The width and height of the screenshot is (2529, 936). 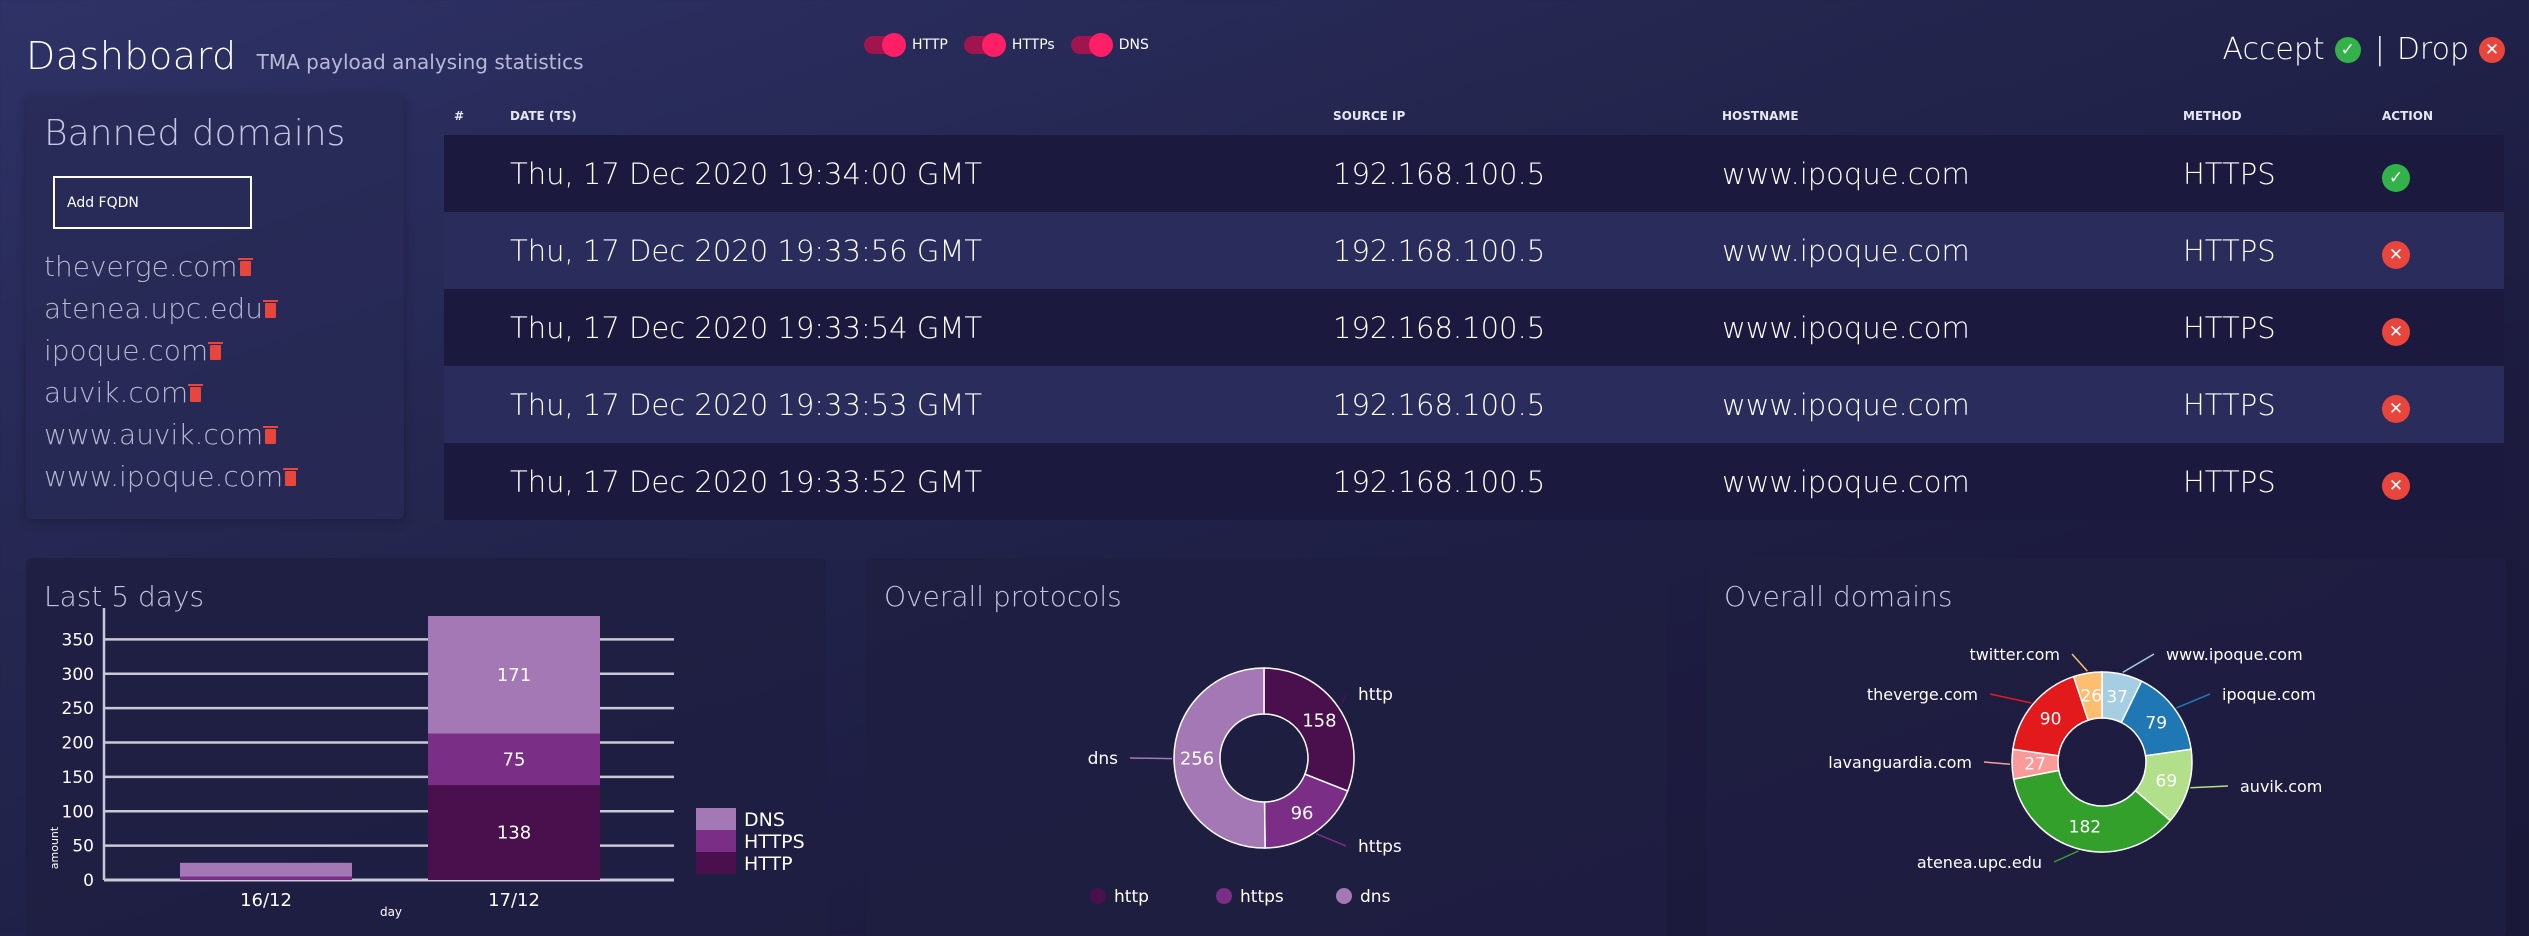 I want to click on slice-value-label: 182, so click(x=2085, y=827).